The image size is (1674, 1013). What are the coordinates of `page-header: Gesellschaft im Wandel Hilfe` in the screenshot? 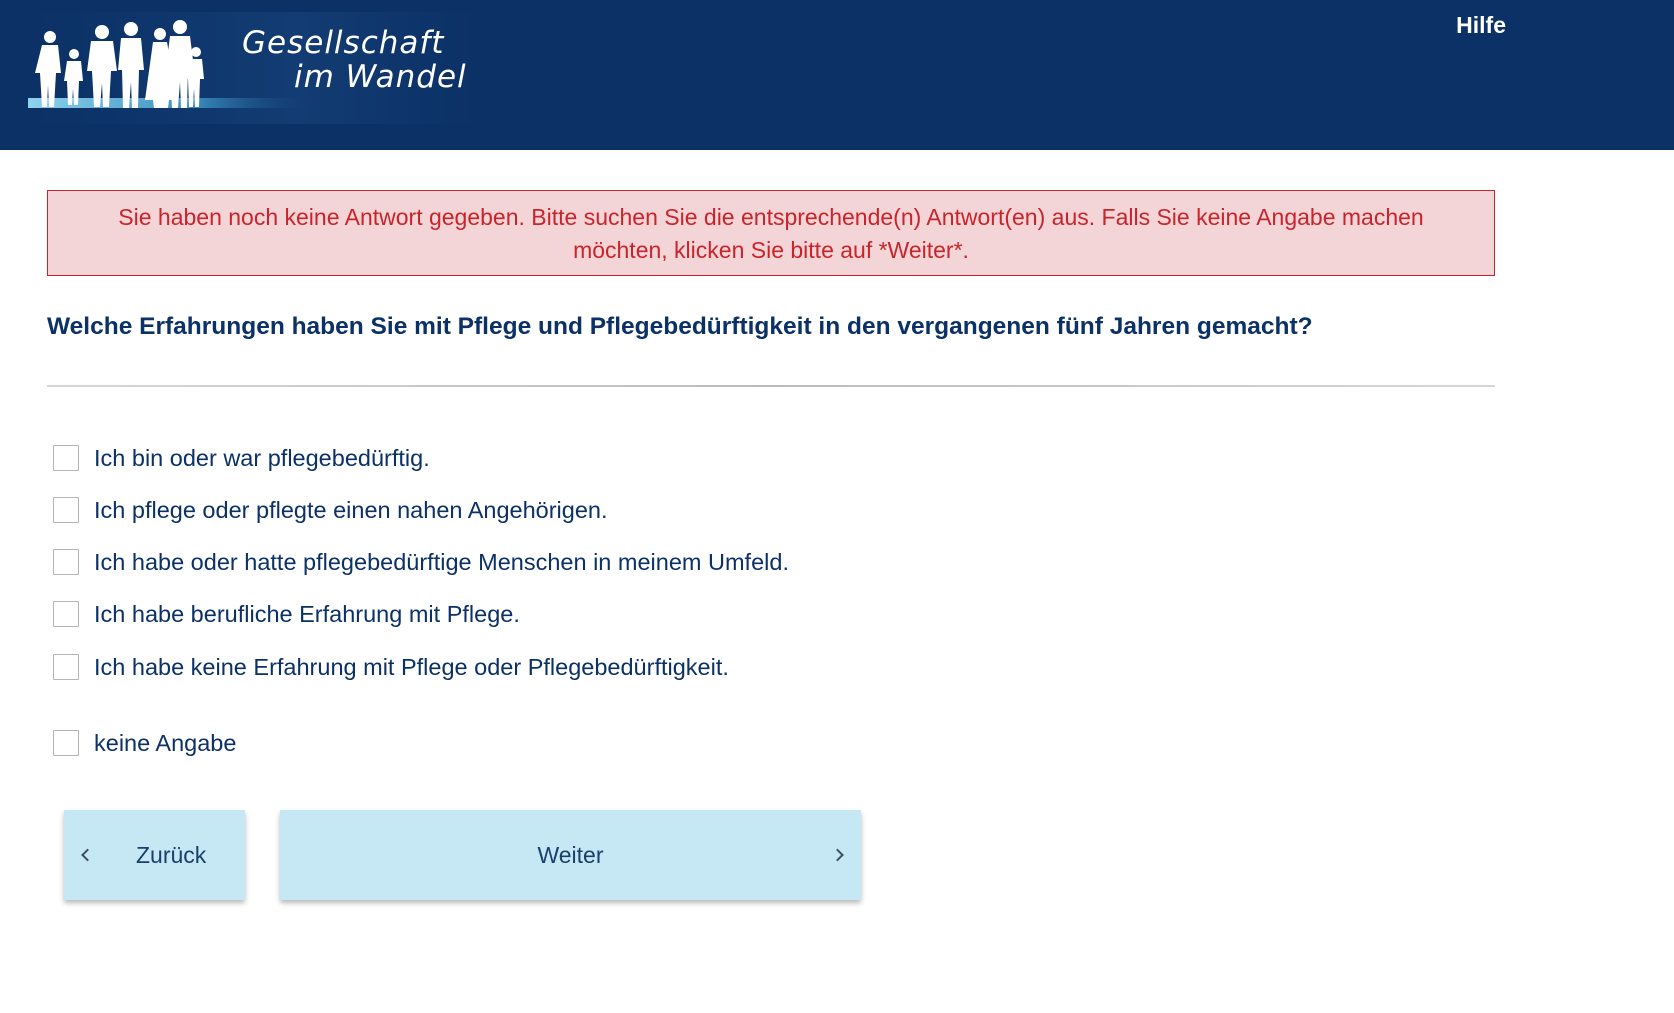 It's located at (837, 75).